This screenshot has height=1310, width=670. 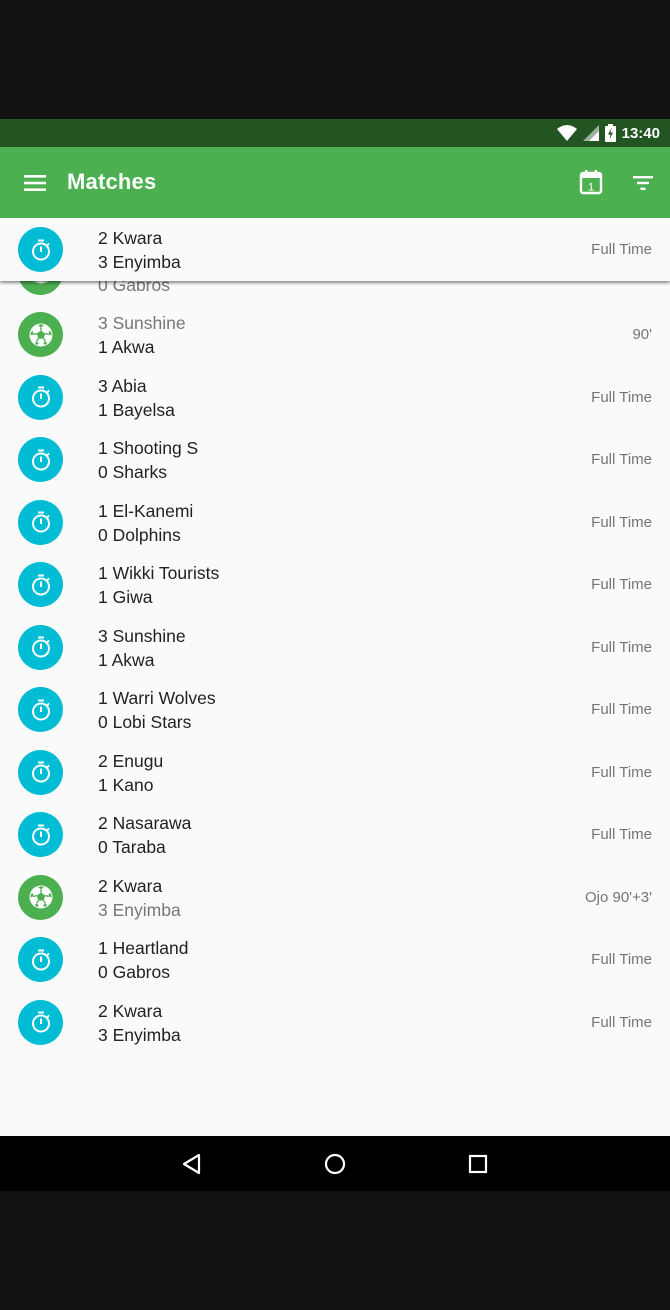 I want to click on filter-icon, so click(x=643, y=183).